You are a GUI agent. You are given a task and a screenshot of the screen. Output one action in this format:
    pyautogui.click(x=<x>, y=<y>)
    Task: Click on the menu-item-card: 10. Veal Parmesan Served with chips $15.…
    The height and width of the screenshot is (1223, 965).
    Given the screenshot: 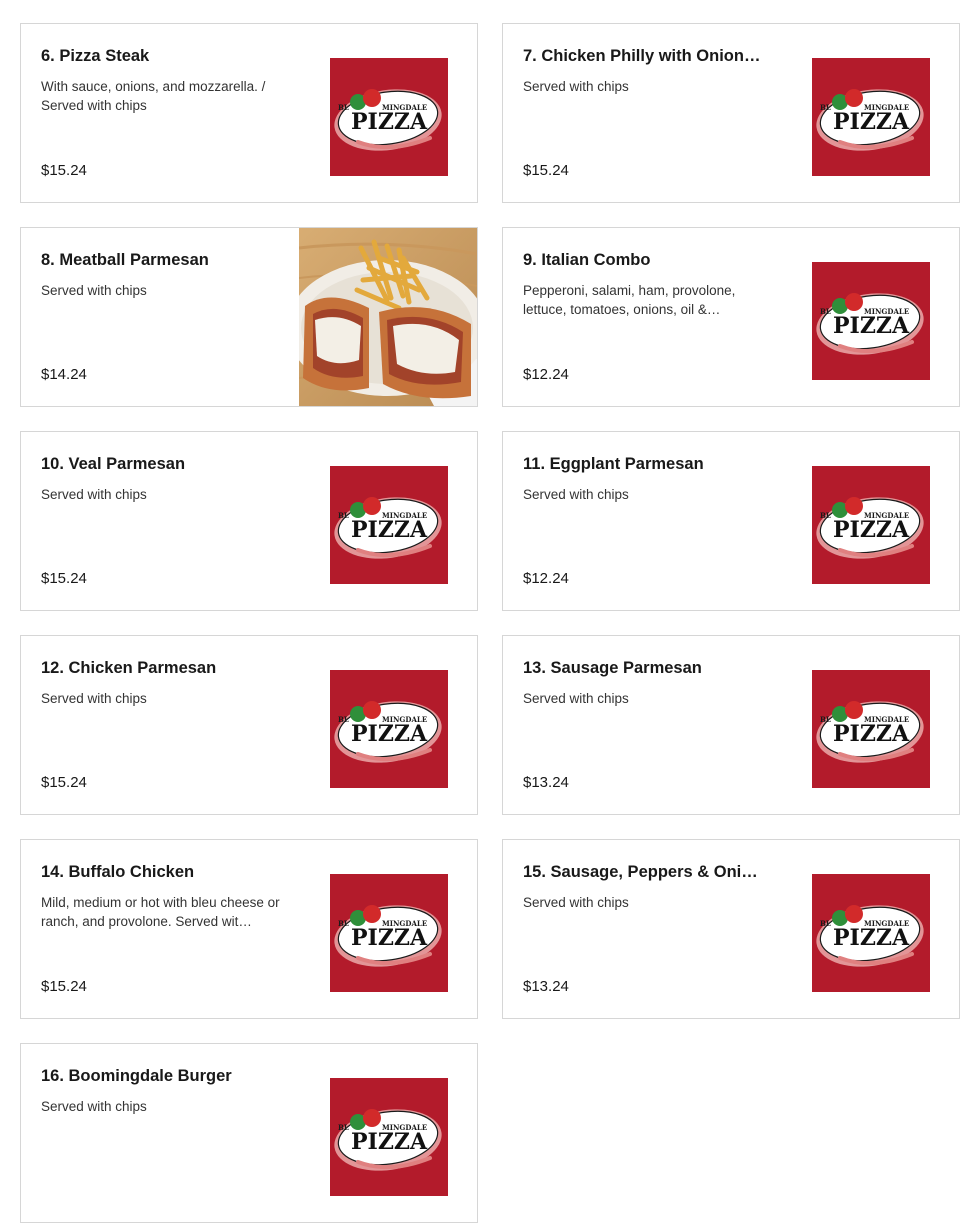 What is the action you would take?
    pyautogui.click(x=249, y=521)
    